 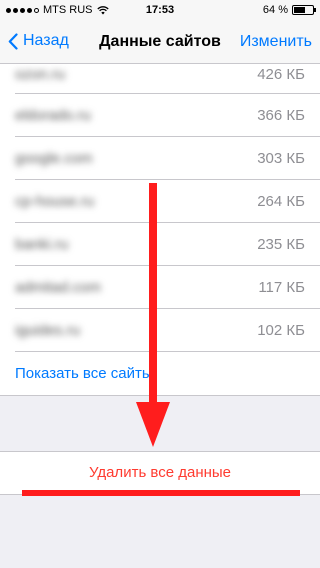 What do you see at coordinates (160, 373) in the screenshot?
I see `show-all-sites-row: Показать все сайты` at bounding box center [160, 373].